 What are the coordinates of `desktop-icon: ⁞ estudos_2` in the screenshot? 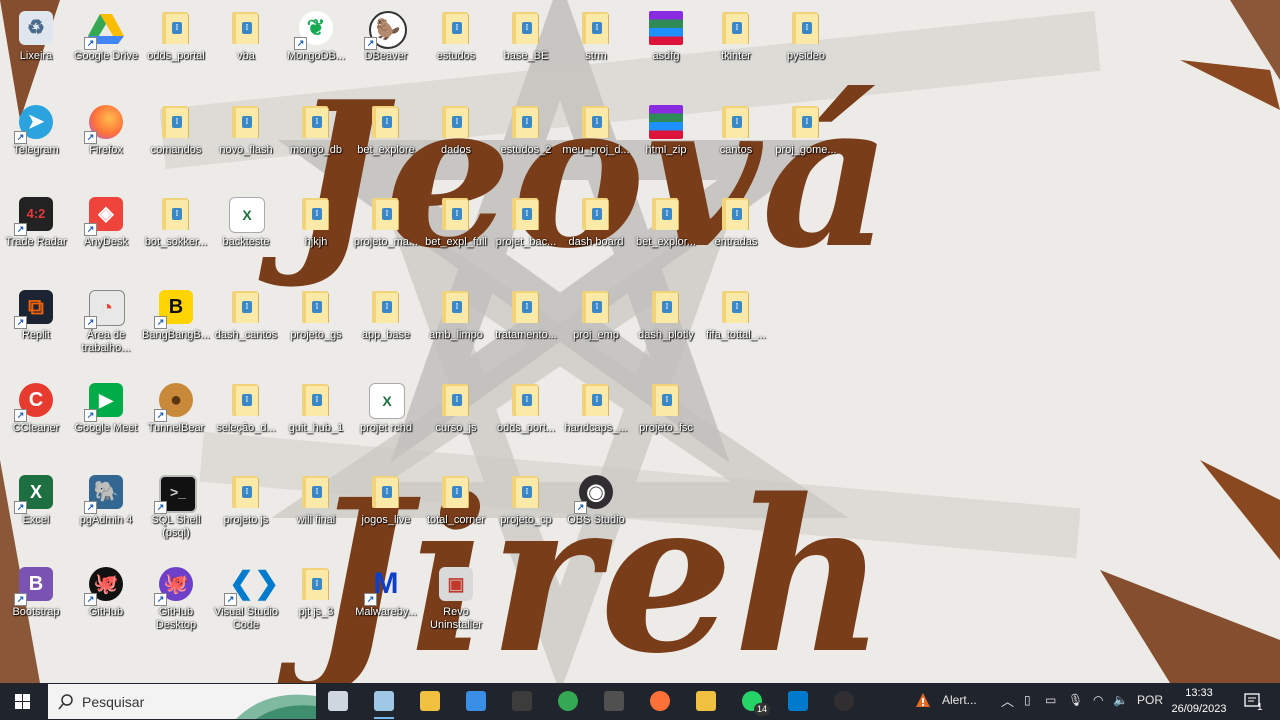 It's located at (526, 143).